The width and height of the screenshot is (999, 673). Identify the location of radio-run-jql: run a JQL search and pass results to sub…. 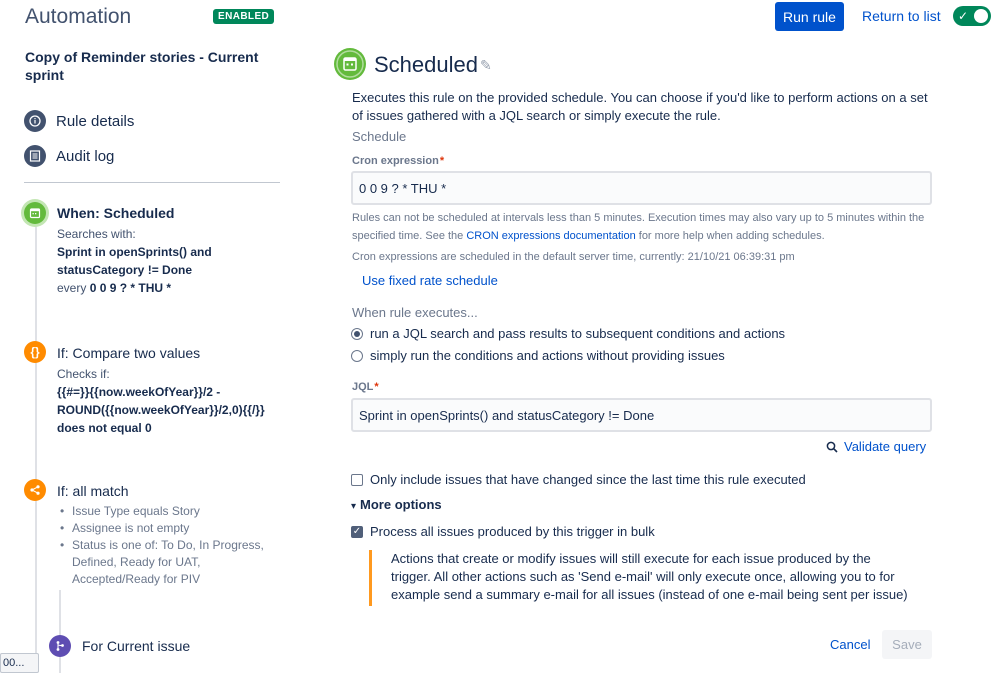
(568, 333).